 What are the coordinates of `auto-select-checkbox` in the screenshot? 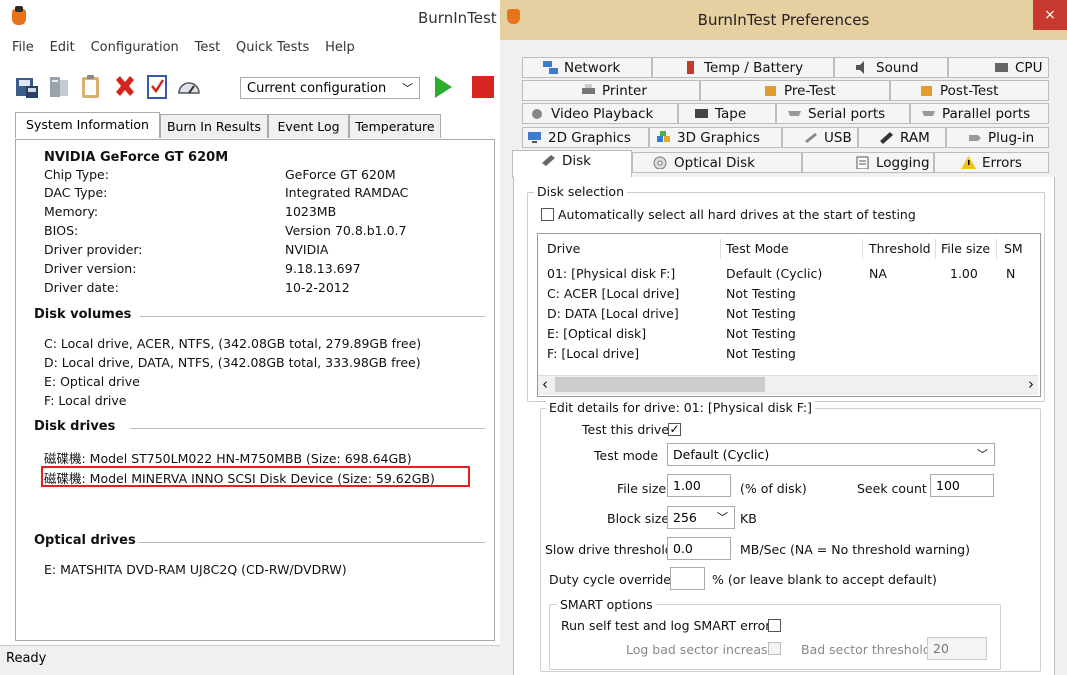 It's located at (547, 214).